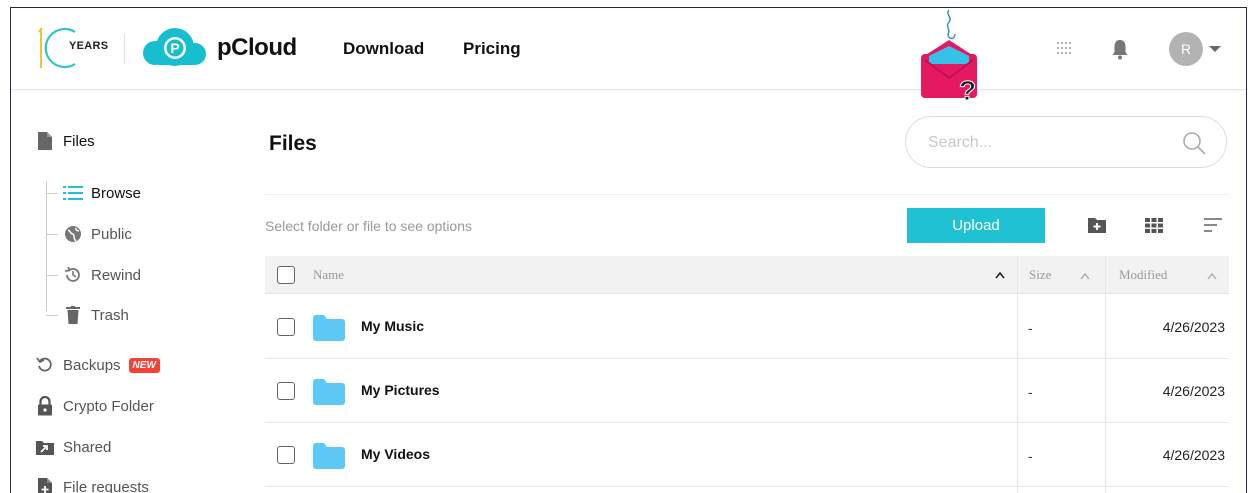 The height and width of the screenshot is (493, 1255). Describe the element at coordinates (89, 46) in the screenshot. I see `years-label: YEARS` at that location.